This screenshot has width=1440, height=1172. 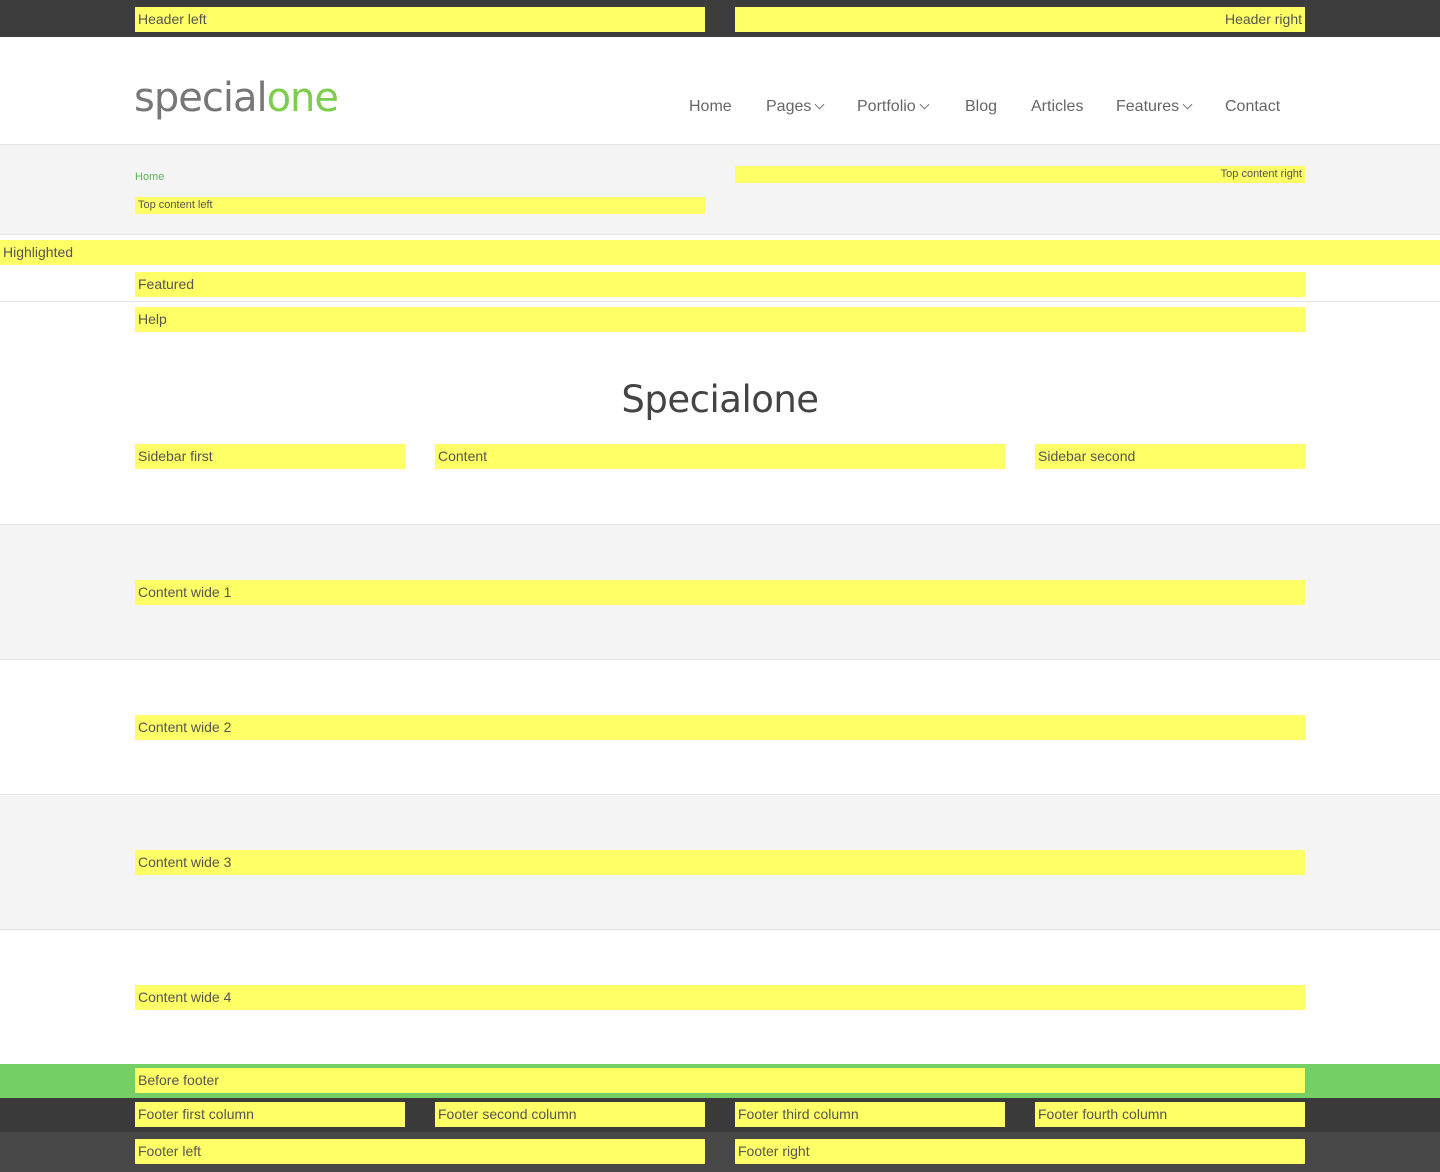 I want to click on before-footer-region: Before footer, so click(x=720, y=1080).